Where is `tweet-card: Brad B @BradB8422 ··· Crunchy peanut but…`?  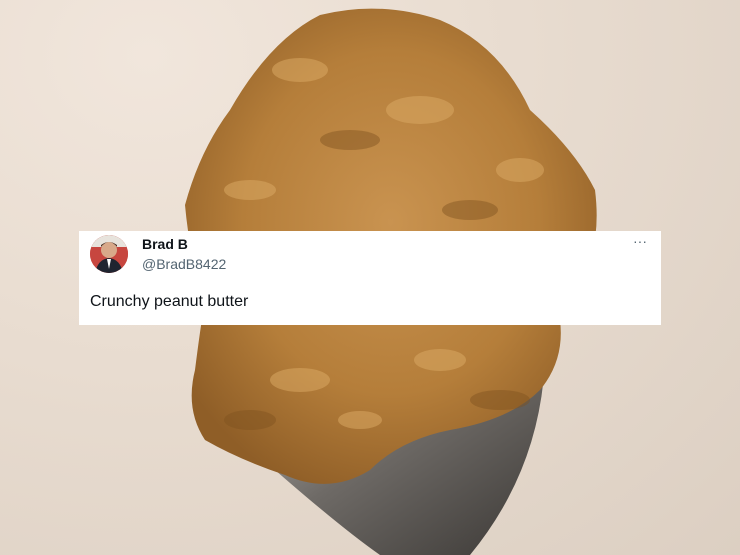
tweet-card: Brad B @BradB8422 ··· Crunchy peanut but… is located at coordinates (370, 278).